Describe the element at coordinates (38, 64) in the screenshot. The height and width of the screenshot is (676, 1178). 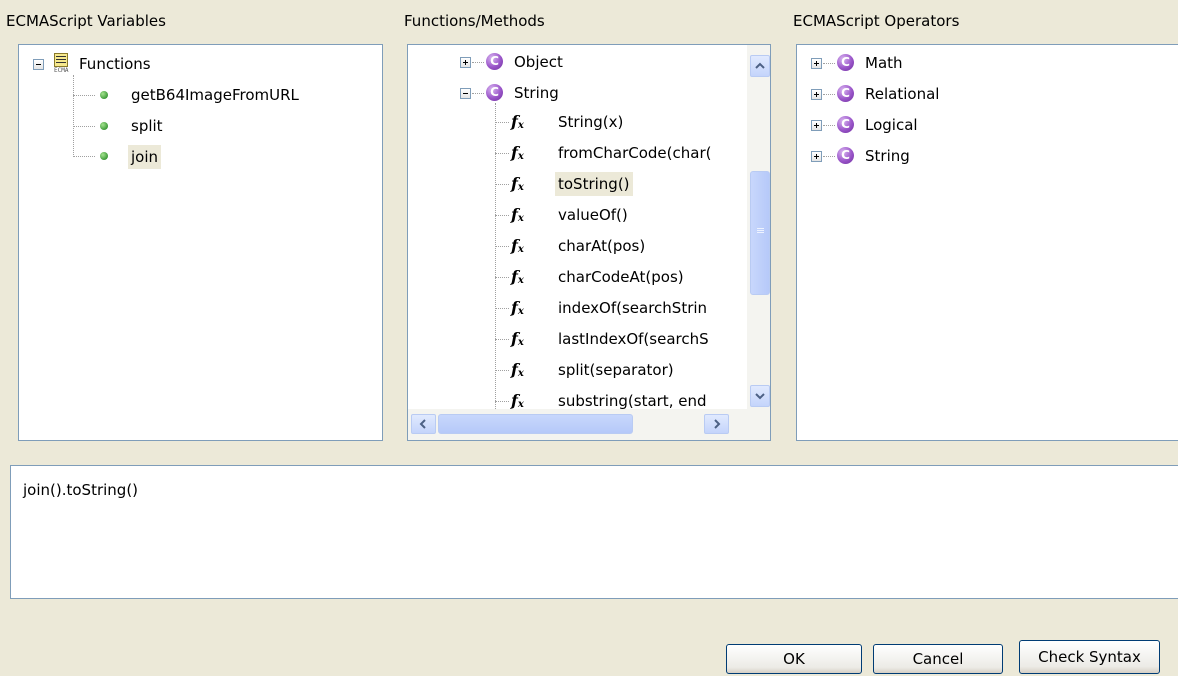
I see `collapse-toggle-functions` at that location.